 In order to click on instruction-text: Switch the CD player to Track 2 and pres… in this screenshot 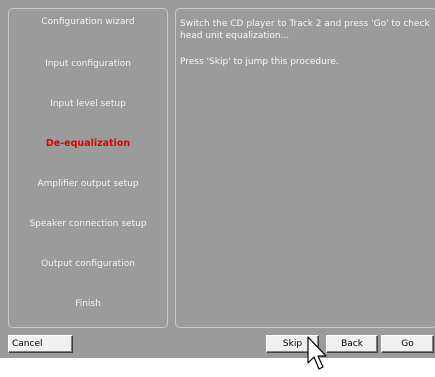, I will do `click(305, 30)`.